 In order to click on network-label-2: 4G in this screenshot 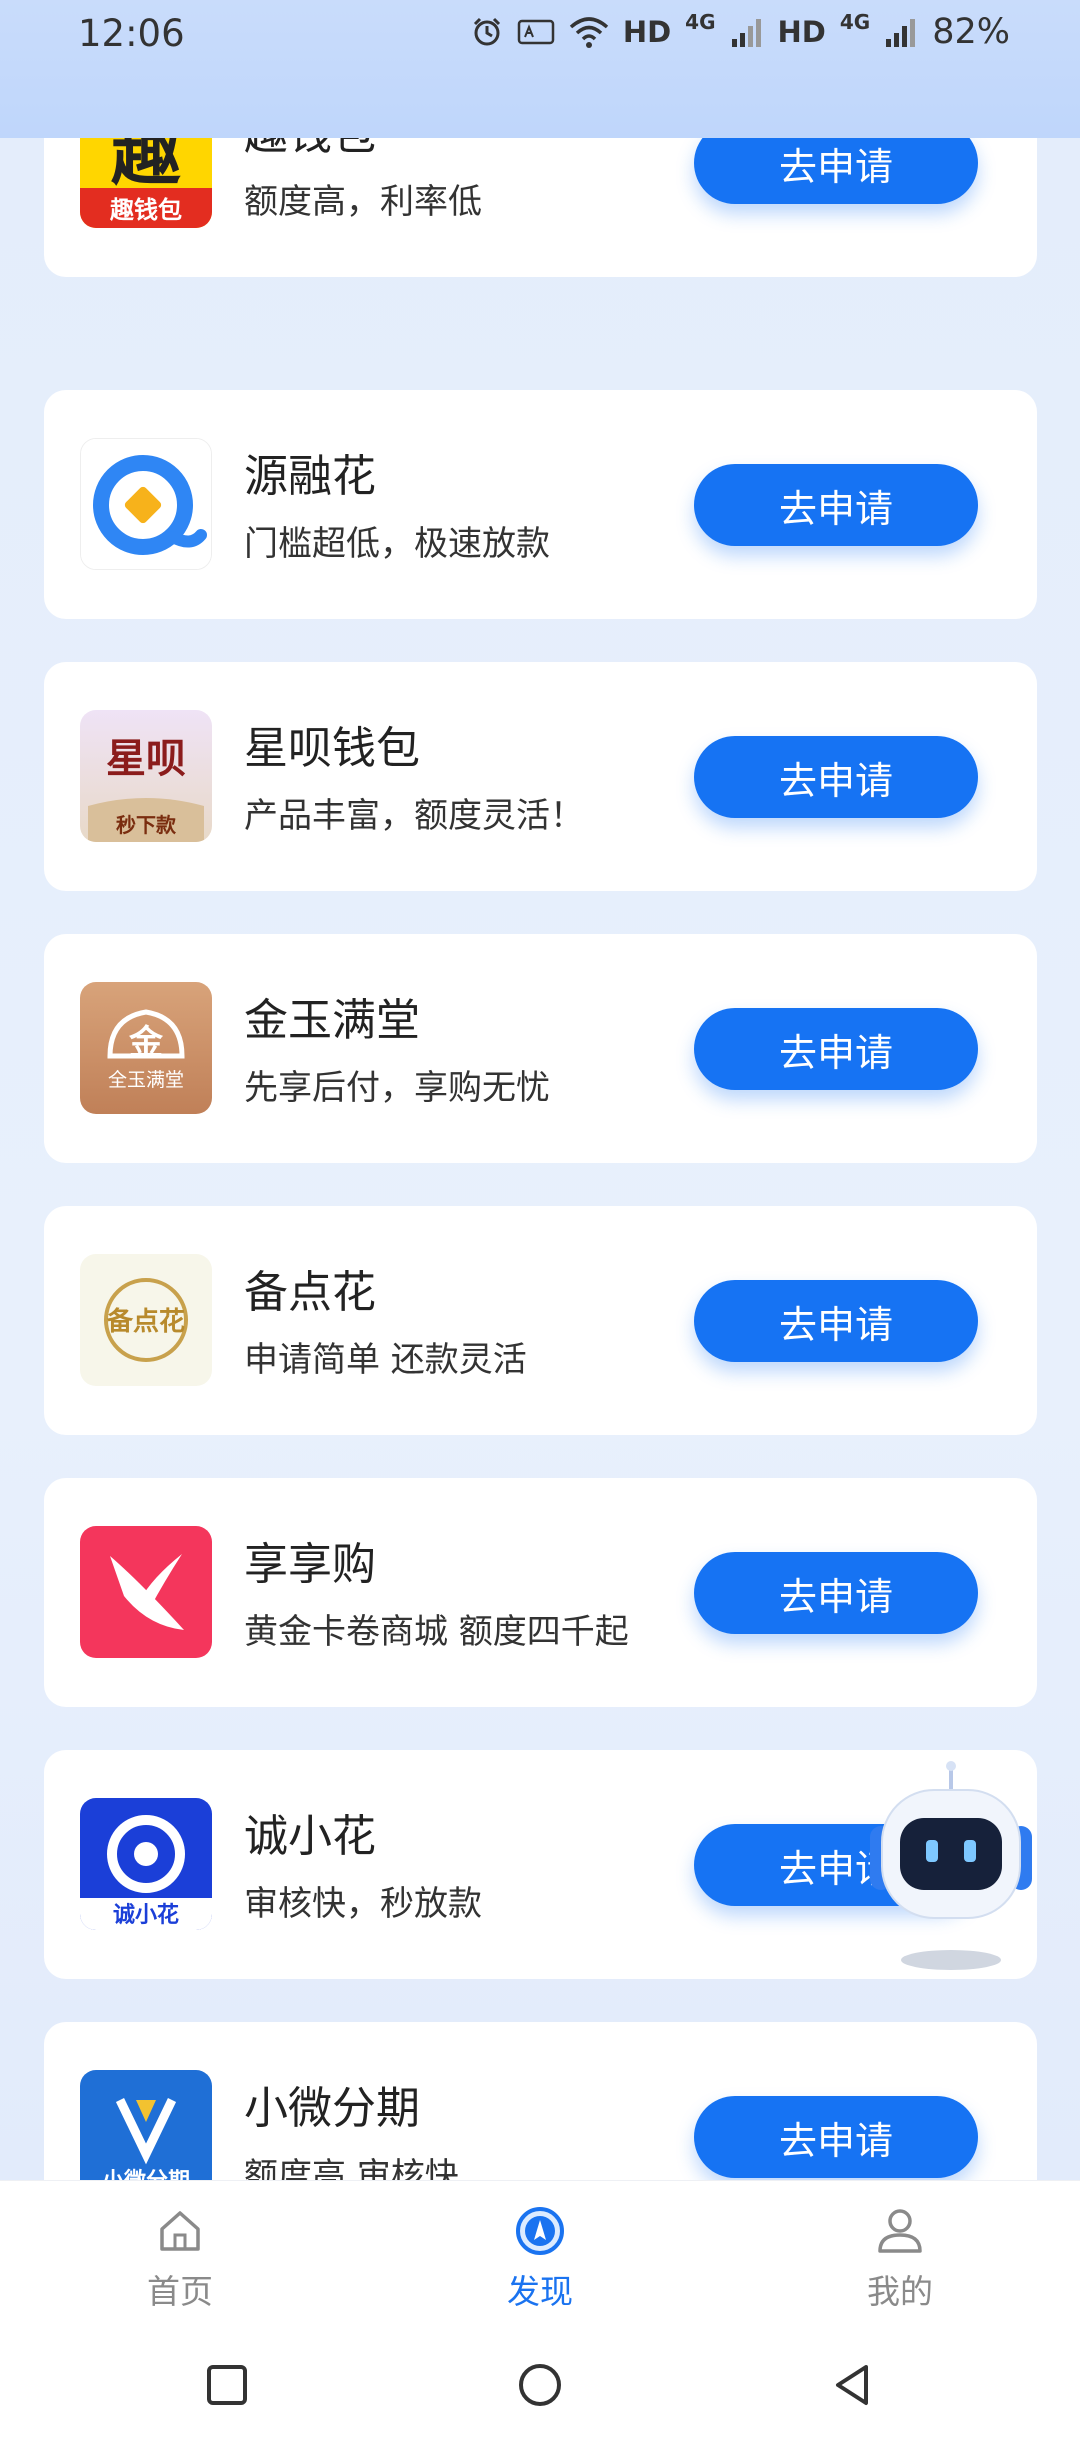, I will do `click(855, 22)`.